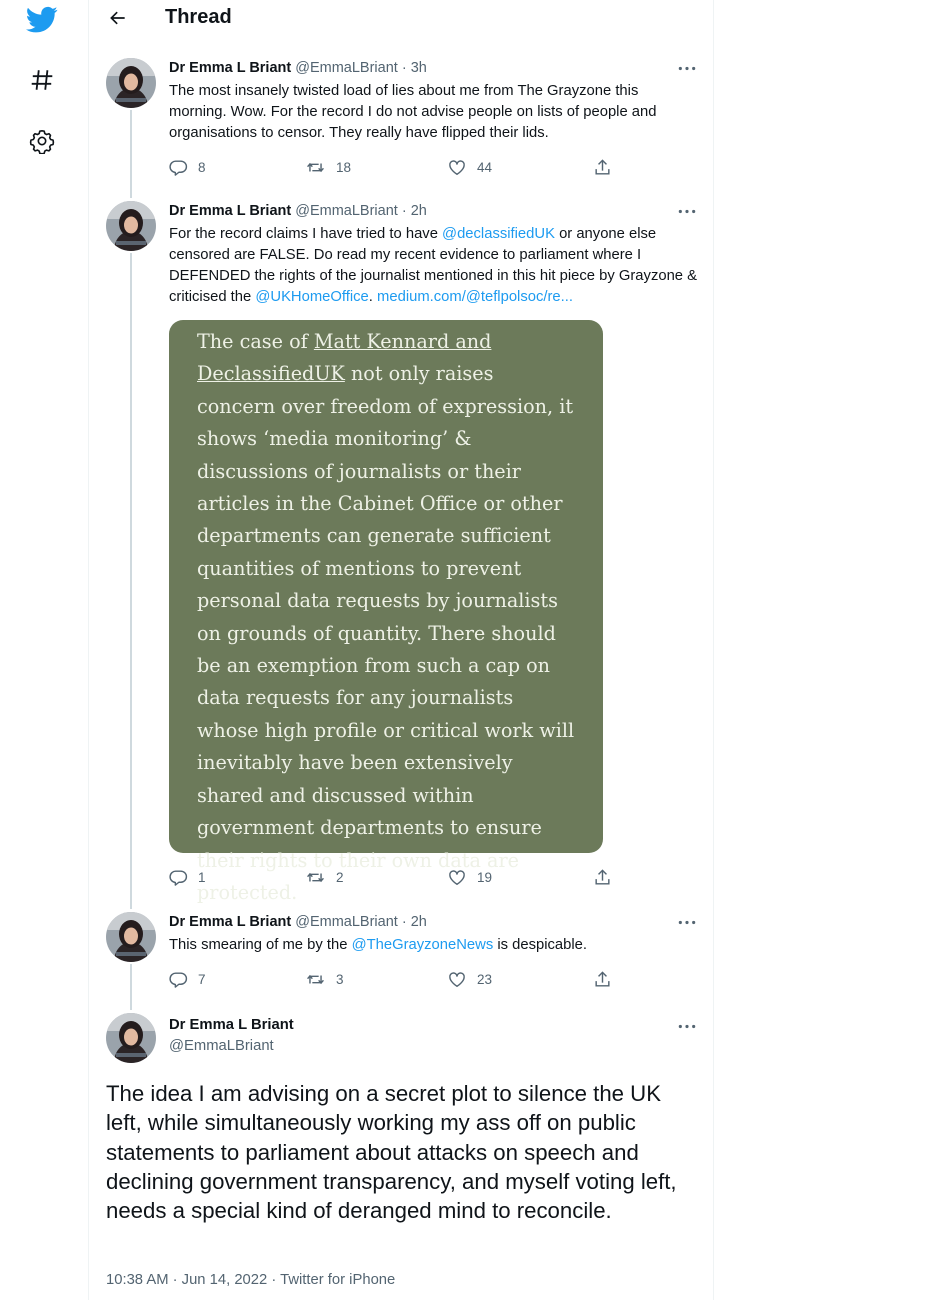  What do you see at coordinates (485, 979) in the screenshot?
I see `like-count: 23` at bounding box center [485, 979].